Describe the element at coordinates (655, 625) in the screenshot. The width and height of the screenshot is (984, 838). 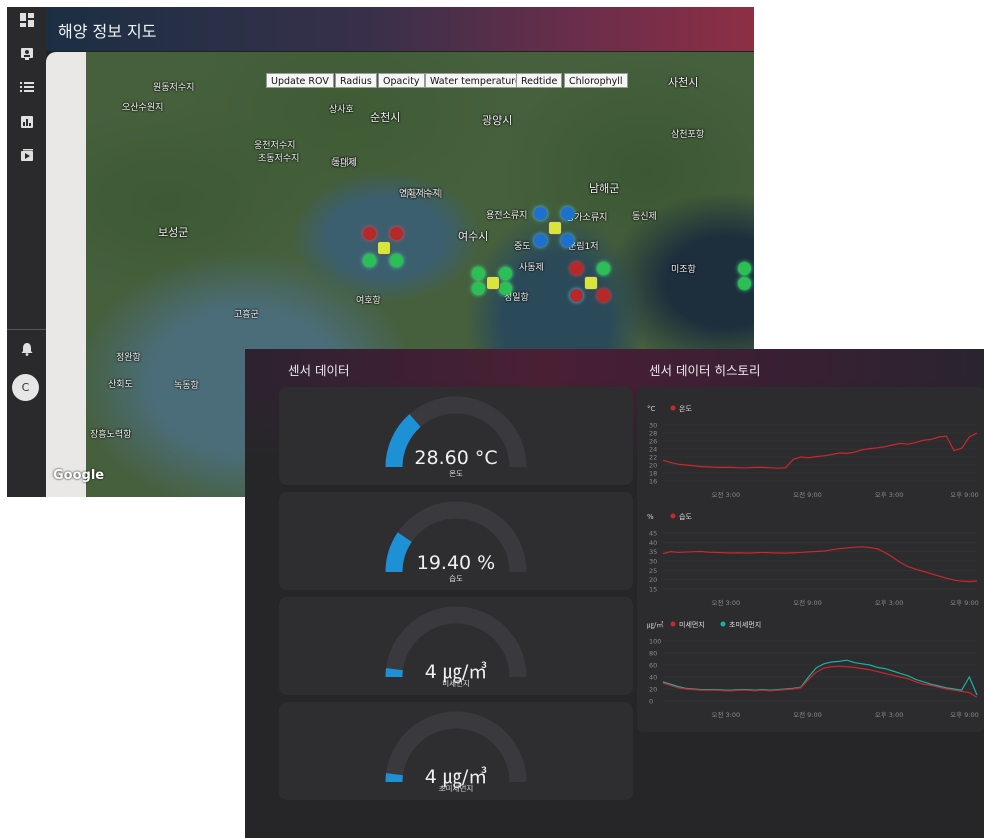
I see `unit-label: ㎍/㎥` at that location.